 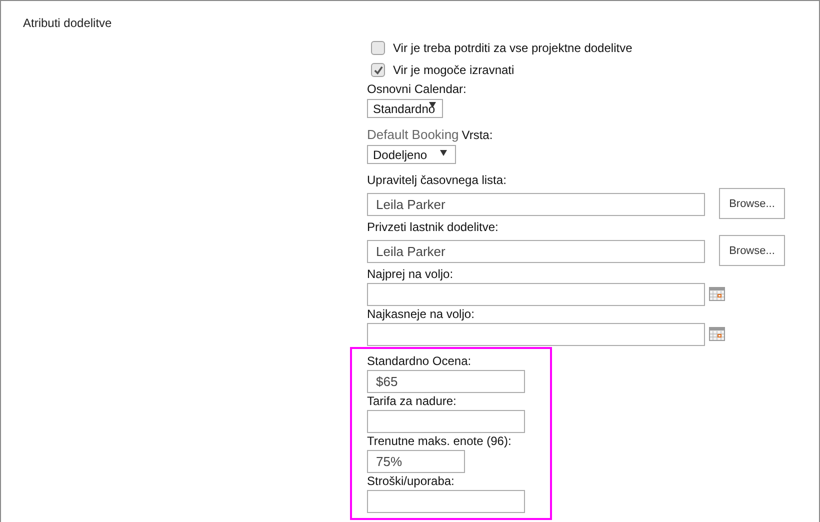 I want to click on field-label: Tarifa za nadure:, so click(x=411, y=401).